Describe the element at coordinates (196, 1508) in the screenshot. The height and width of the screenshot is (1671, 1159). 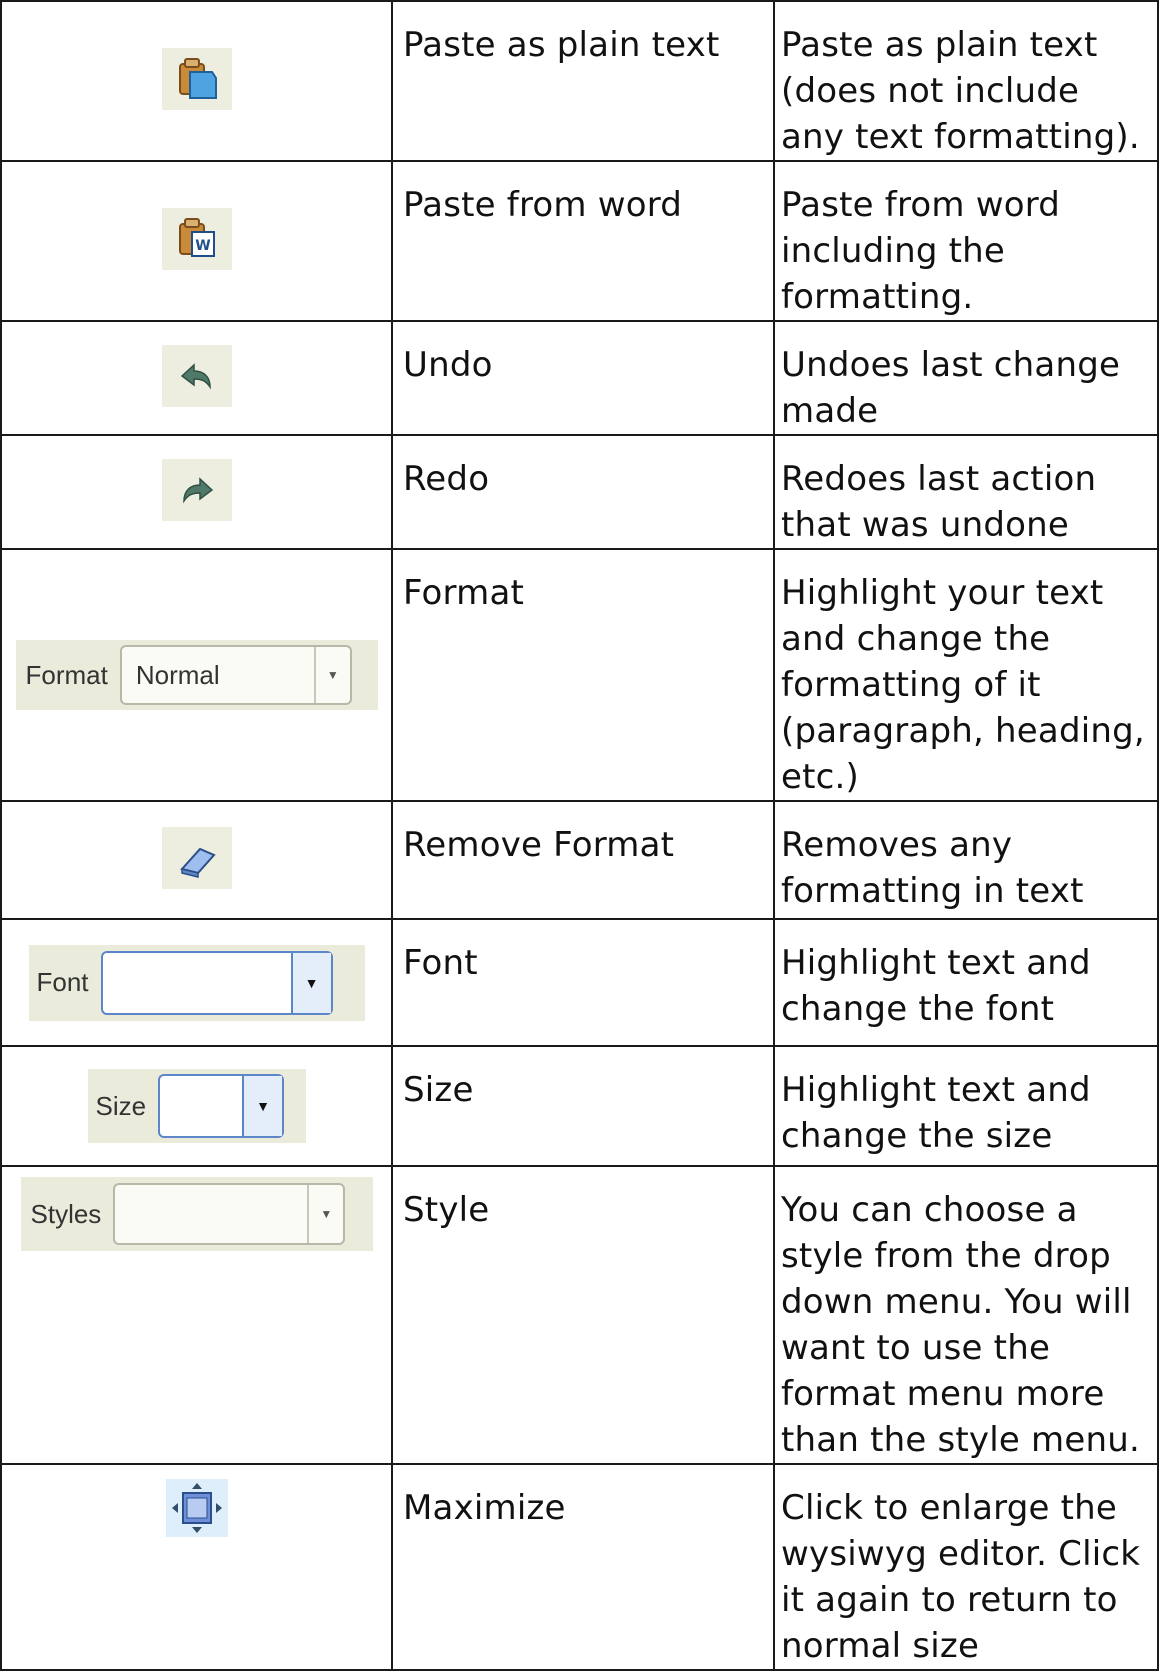
I see `maximize-icon` at that location.